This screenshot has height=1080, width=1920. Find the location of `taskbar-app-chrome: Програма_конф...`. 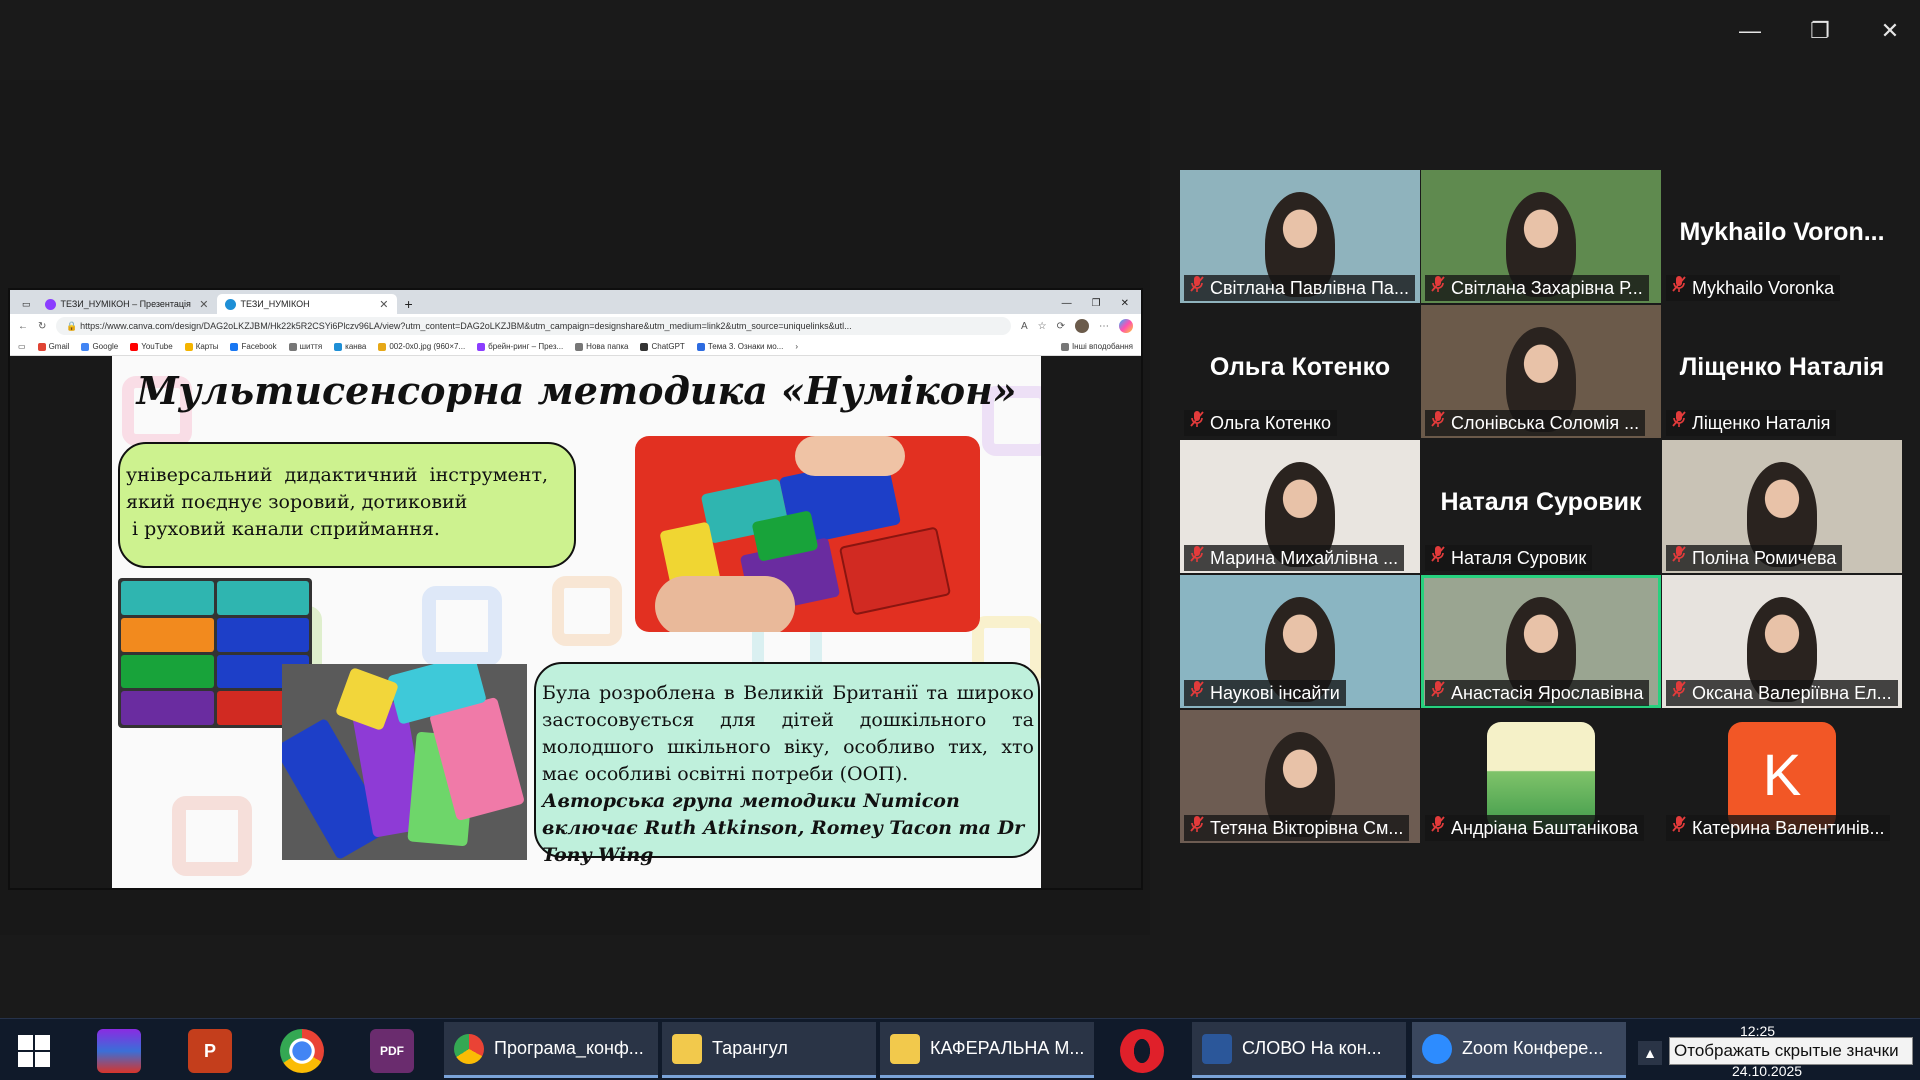

taskbar-app-chrome: Програма_конф... is located at coordinates (551, 1050).